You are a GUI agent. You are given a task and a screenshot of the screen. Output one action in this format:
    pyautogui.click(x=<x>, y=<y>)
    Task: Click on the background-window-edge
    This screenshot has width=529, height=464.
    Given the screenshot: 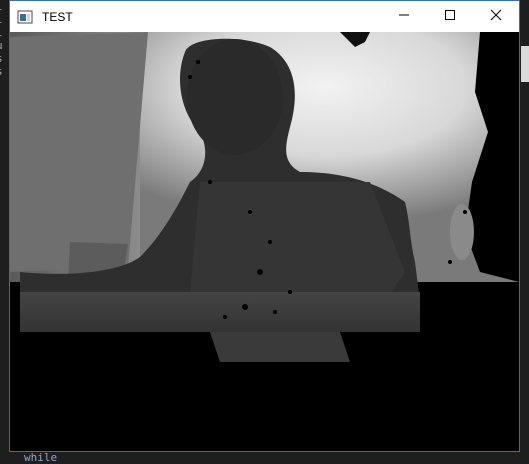 What is the action you would take?
    pyautogui.click(x=525, y=64)
    